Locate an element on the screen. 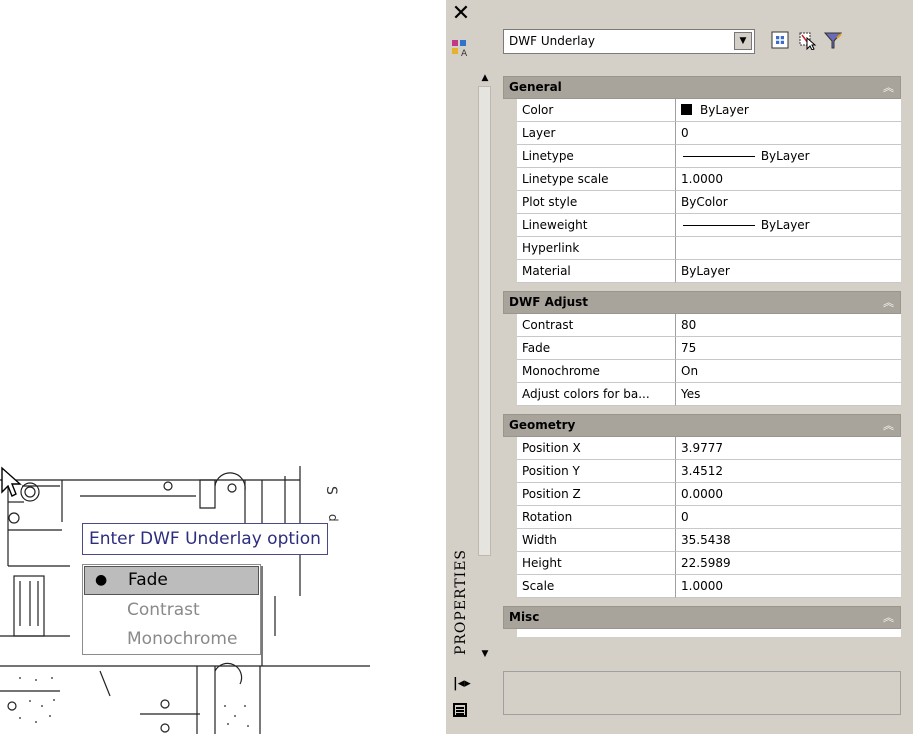 This screenshot has height=734, width=913. category-title: General is located at coordinates (535, 87).